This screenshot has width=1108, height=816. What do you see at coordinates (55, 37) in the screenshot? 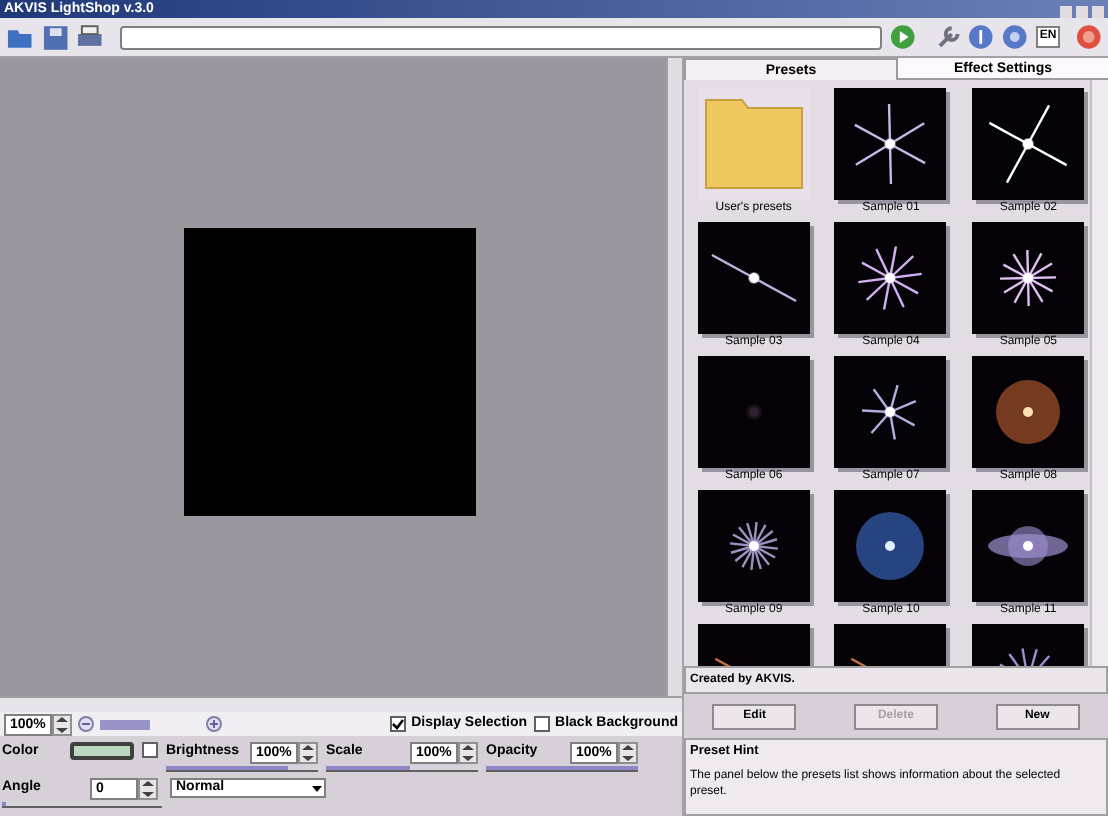
I see `save-icon` at bounding box center [55, 37].